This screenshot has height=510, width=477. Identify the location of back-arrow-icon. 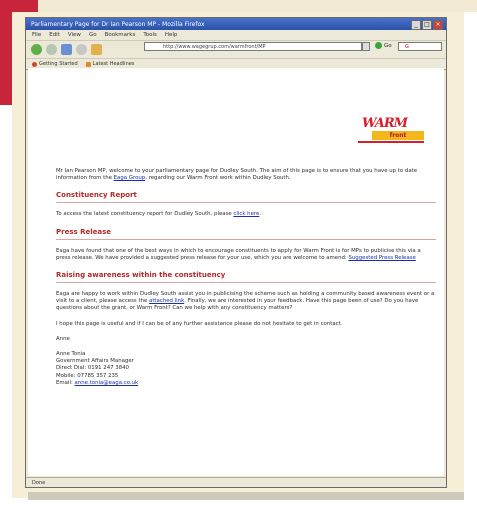
(36, 49).